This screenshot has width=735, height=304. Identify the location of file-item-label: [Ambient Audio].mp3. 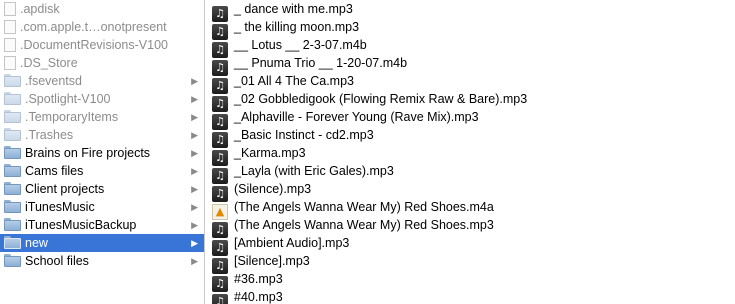
(292, 243).